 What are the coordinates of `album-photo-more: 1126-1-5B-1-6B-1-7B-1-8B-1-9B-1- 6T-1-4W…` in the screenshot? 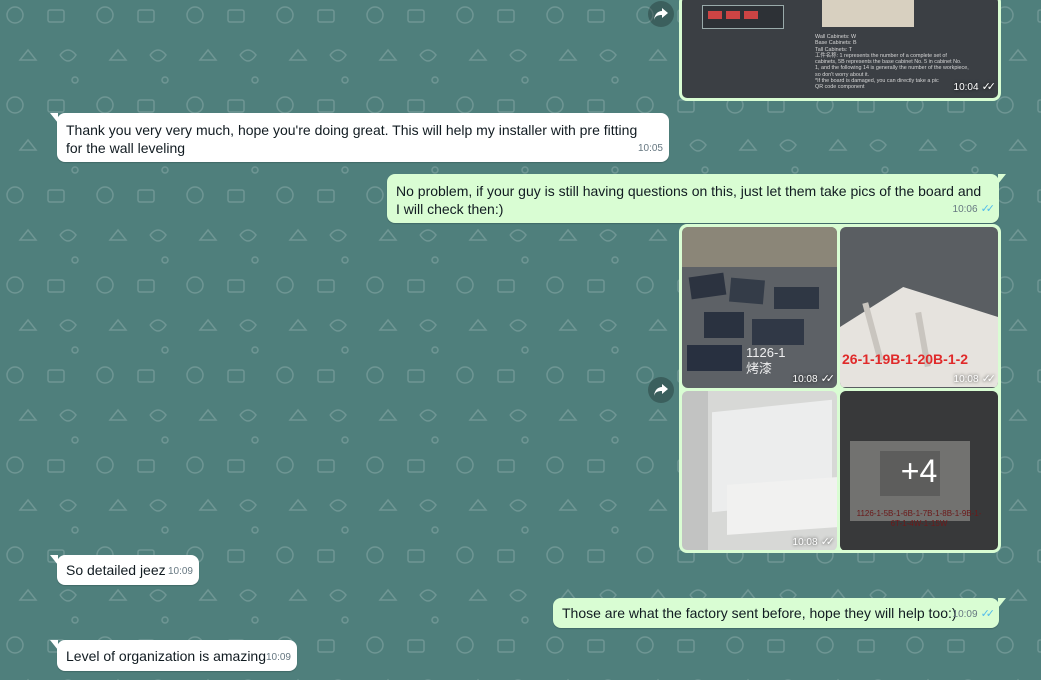 It's located at (919, 470).